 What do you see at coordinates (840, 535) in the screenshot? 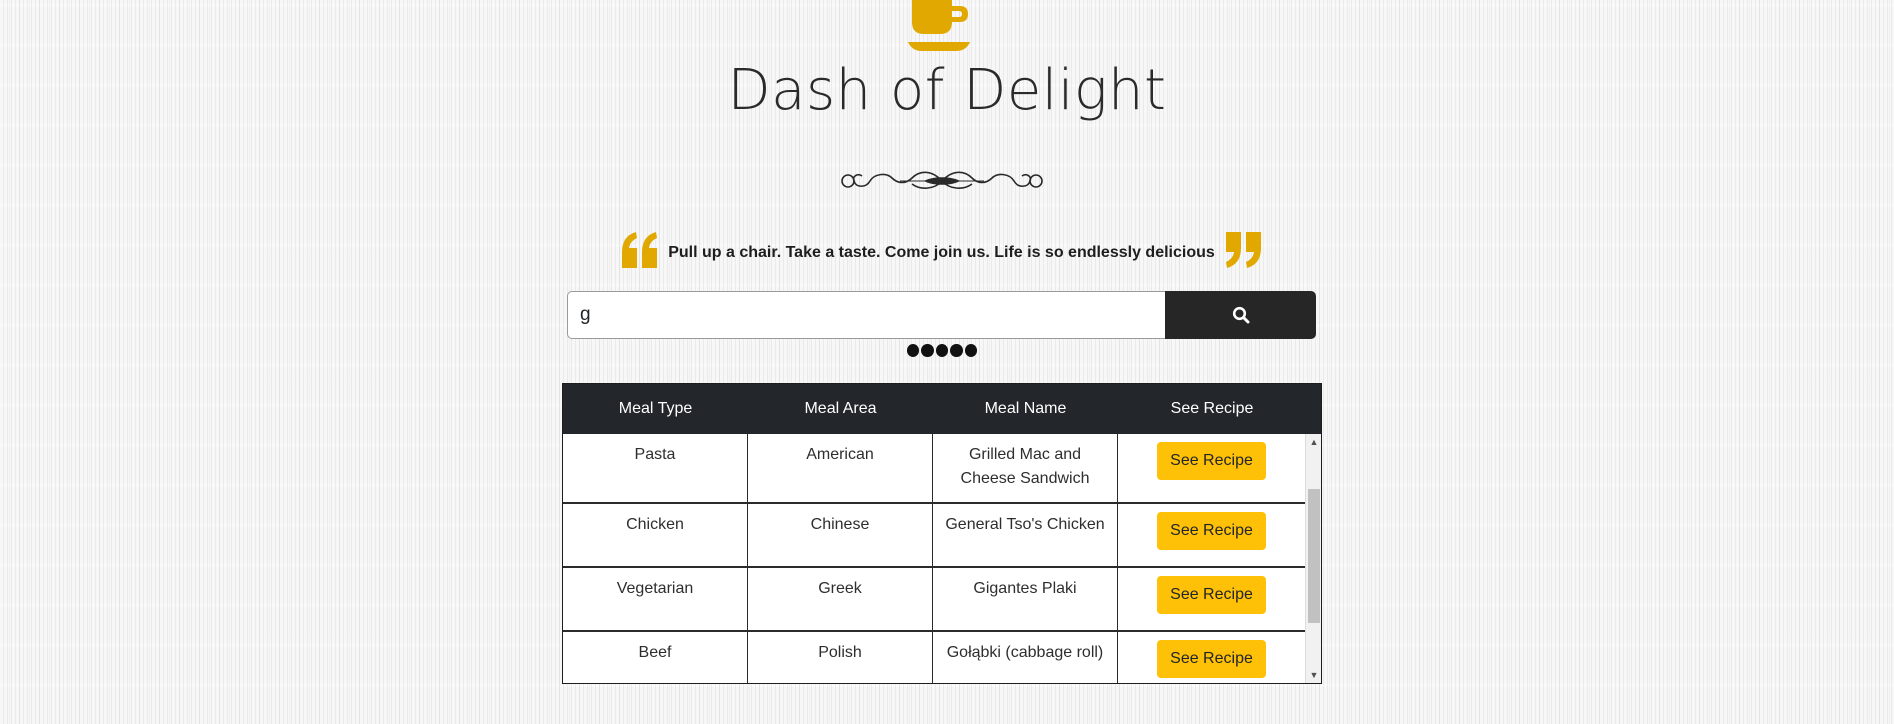
I see `meal-area-cell: Chinese` at bounding box center [840, 535].